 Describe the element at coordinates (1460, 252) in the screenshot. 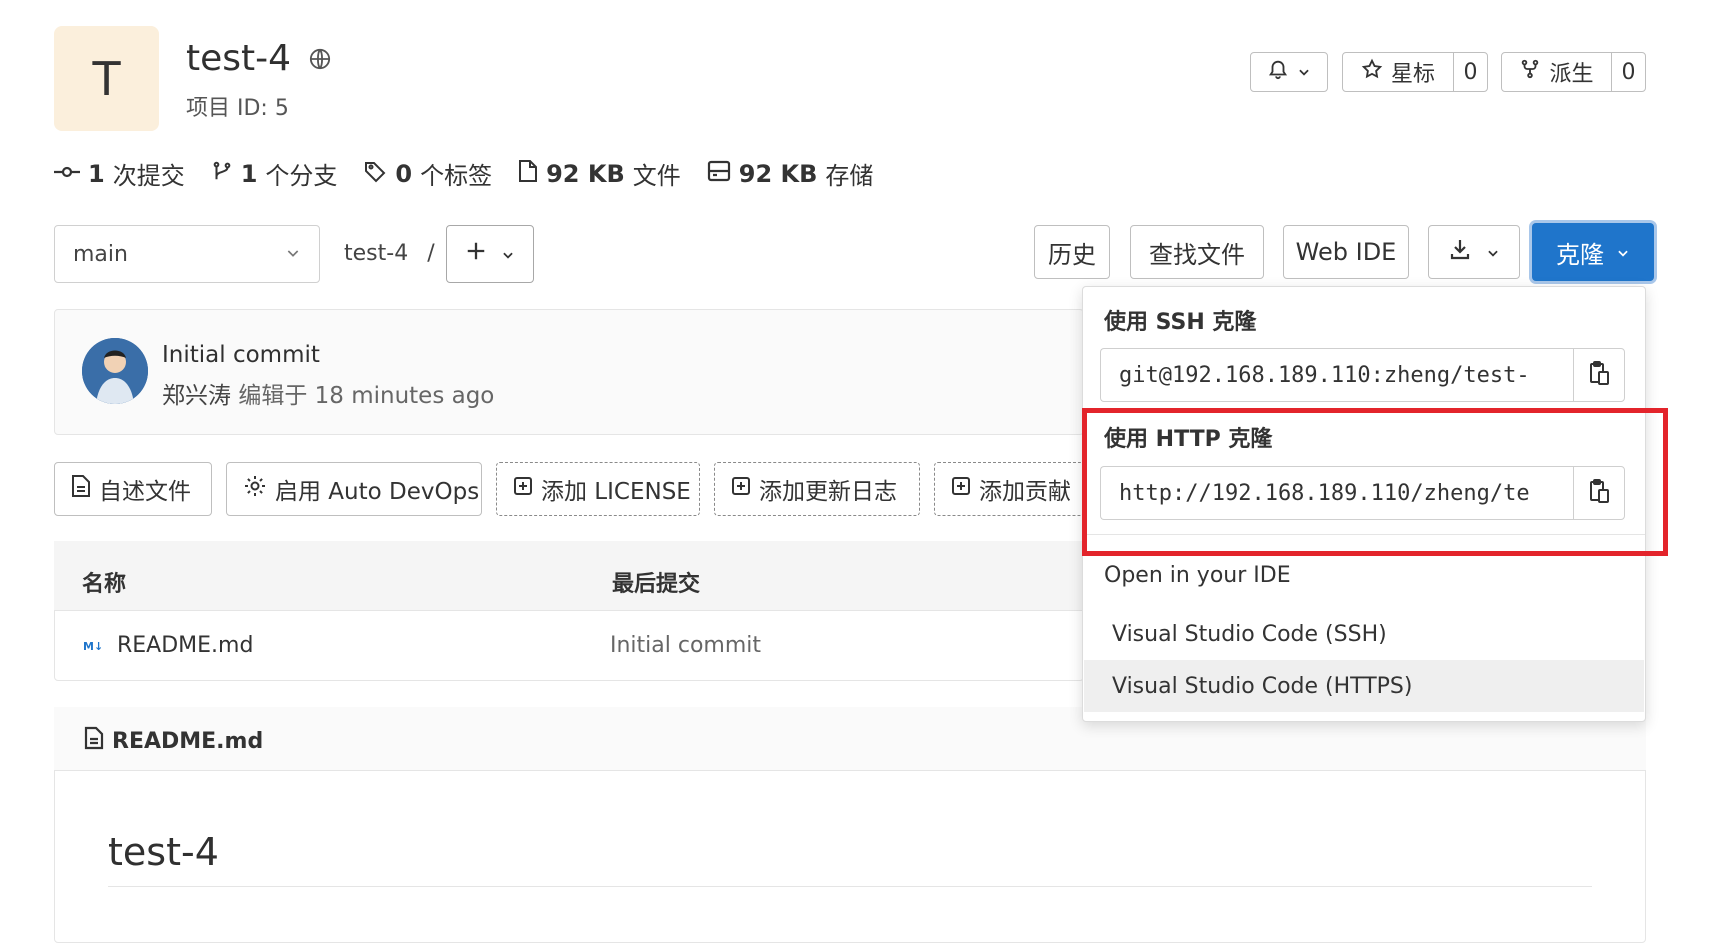

I see `download-icon` at that location.